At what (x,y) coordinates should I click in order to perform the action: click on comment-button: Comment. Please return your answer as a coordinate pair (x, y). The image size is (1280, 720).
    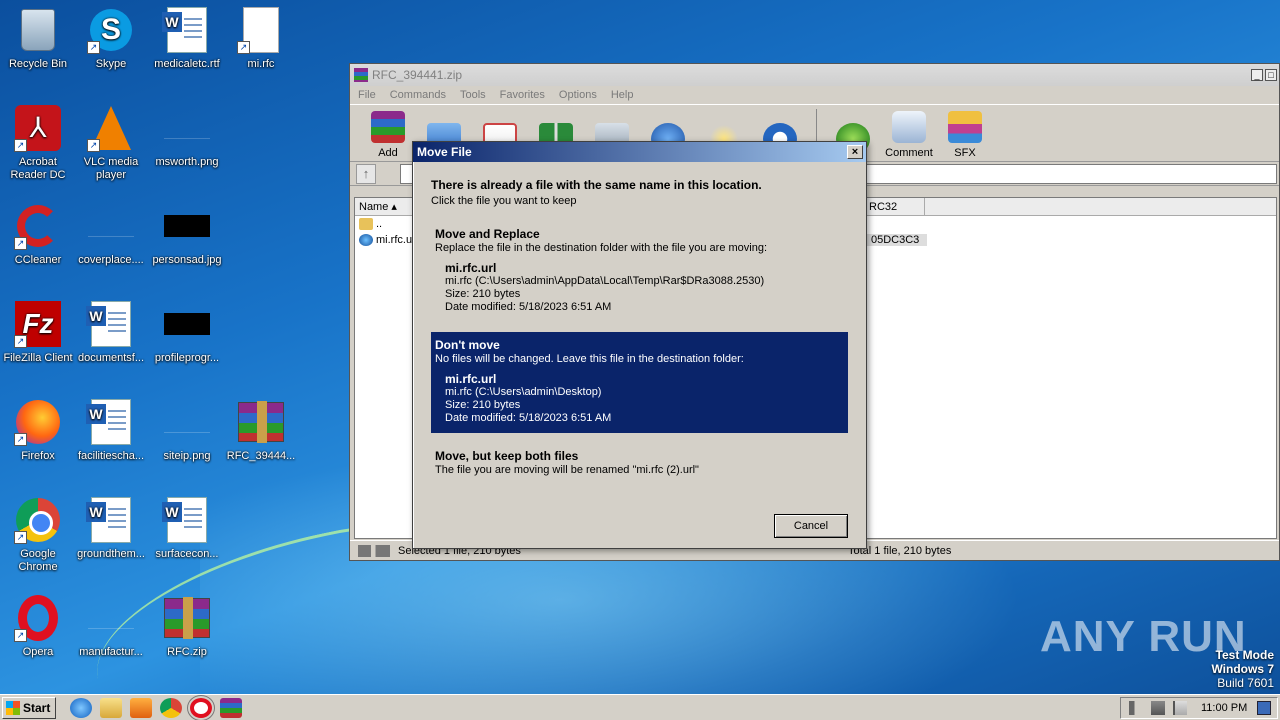
    Looking at the image, I should click on (909, 135).